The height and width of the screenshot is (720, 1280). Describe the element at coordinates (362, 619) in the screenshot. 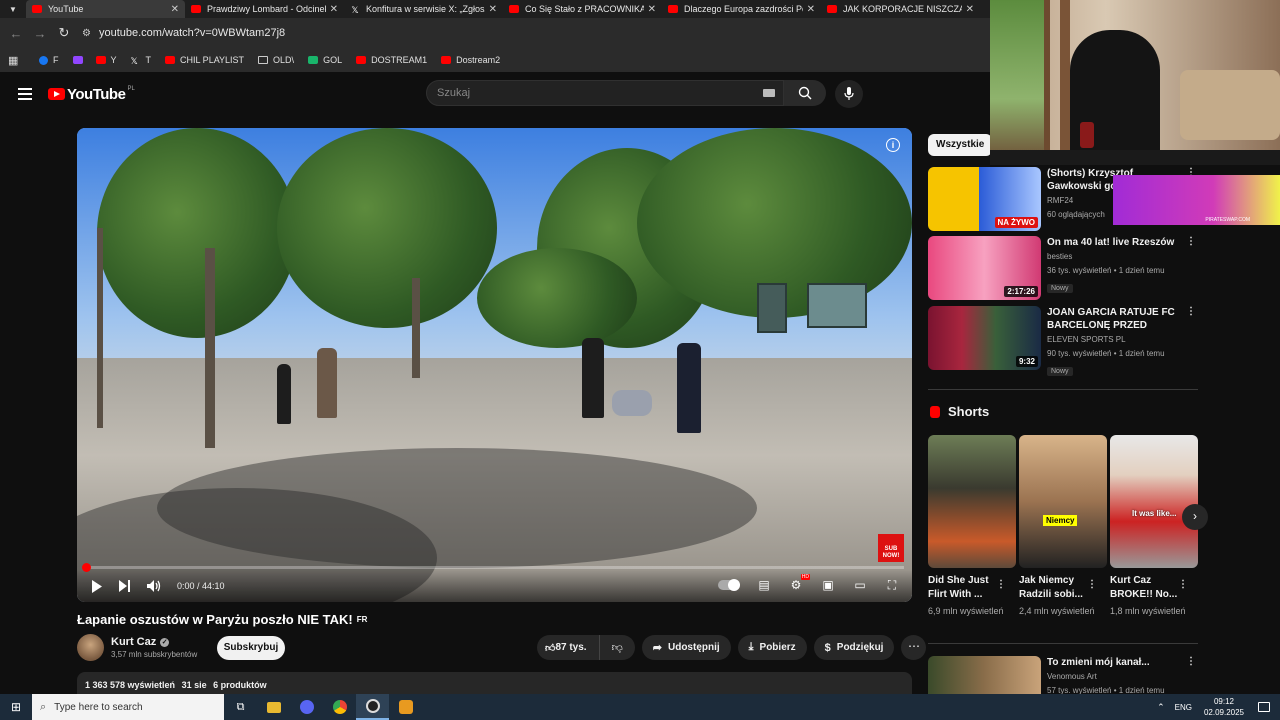

I see `video-flag: FR` at that location.